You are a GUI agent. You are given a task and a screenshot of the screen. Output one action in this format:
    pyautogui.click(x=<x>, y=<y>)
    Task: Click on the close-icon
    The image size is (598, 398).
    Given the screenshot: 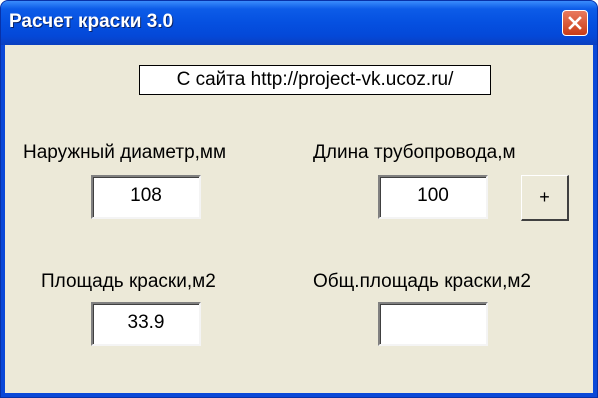 What is the action you would take?
    pyautogui.click(x=575, y=23)
    